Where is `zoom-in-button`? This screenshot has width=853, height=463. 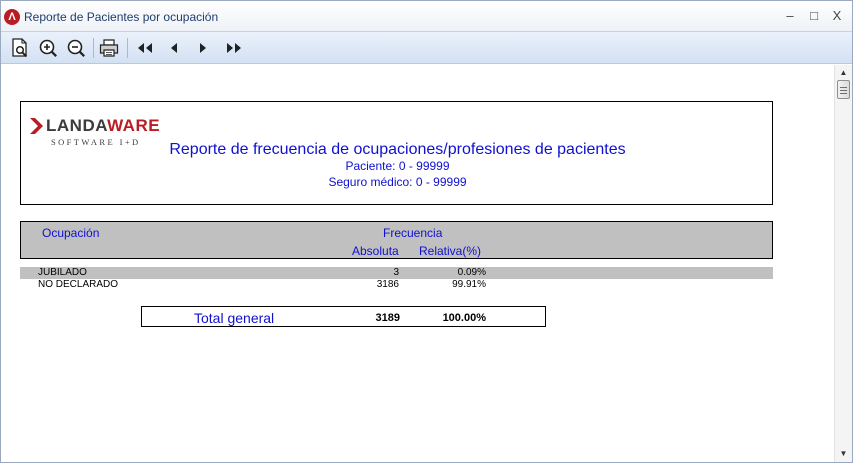
zoom-in-button is located at coordinates (48, 48).